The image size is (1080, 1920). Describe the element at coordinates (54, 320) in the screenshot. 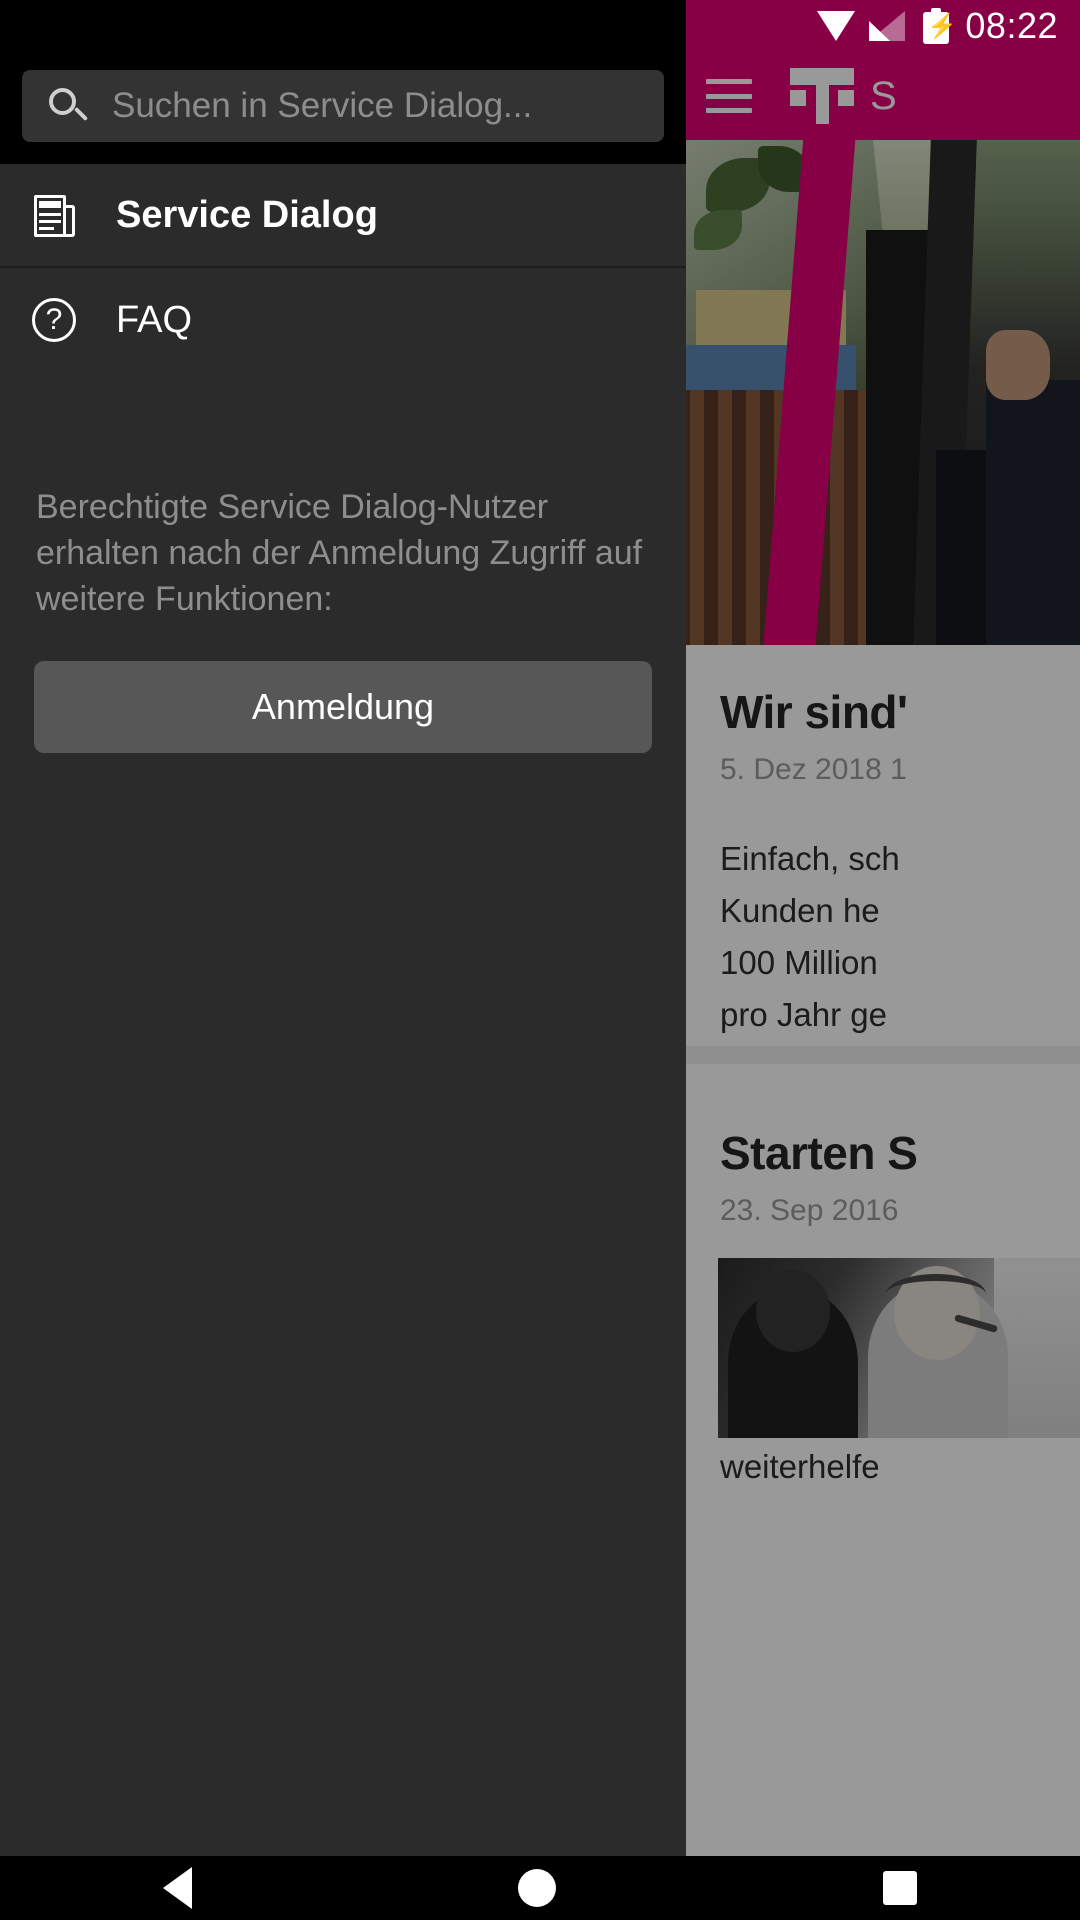

I see `question-circle-icon: ?` at that location.